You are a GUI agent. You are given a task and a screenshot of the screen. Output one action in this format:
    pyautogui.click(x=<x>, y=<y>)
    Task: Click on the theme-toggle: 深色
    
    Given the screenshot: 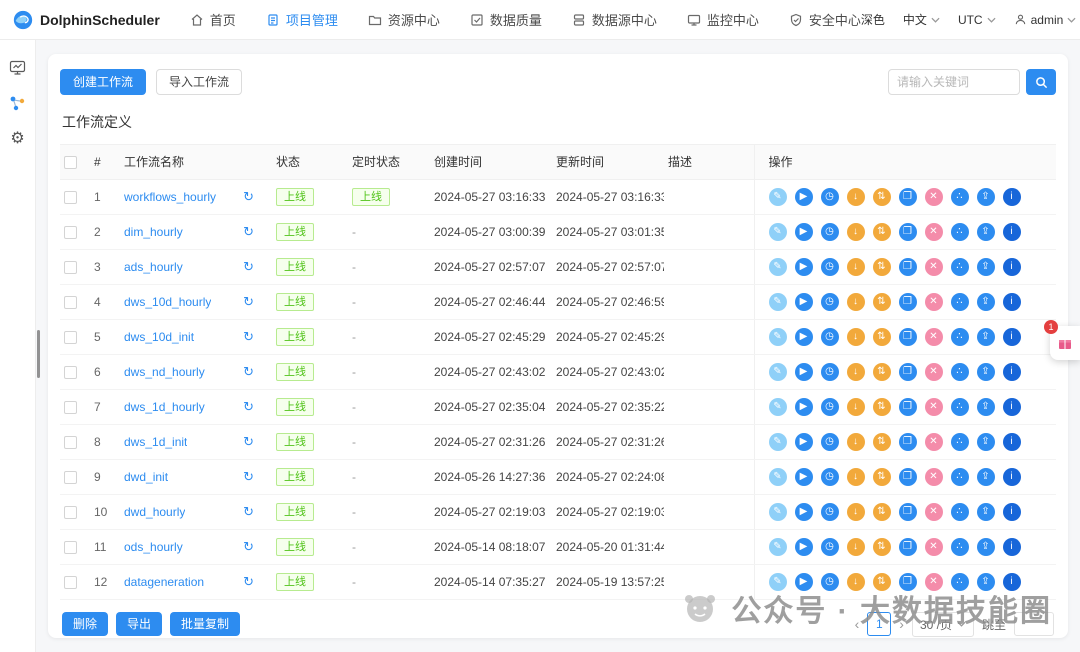 What is the action you would take?
    pyautogui.click(x=873, y=19)
    